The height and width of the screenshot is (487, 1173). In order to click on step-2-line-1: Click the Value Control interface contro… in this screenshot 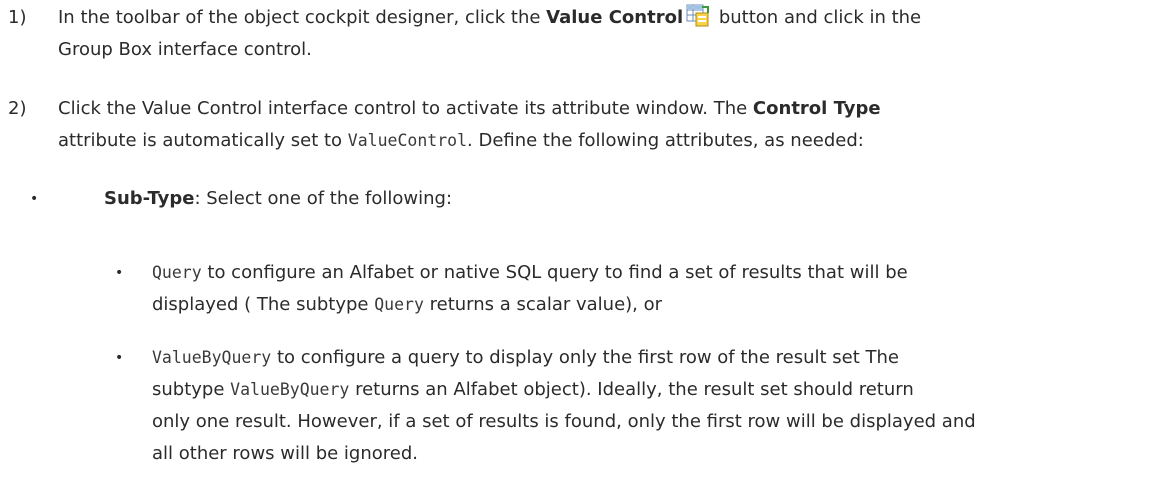, I will do `click(469, 108)`.